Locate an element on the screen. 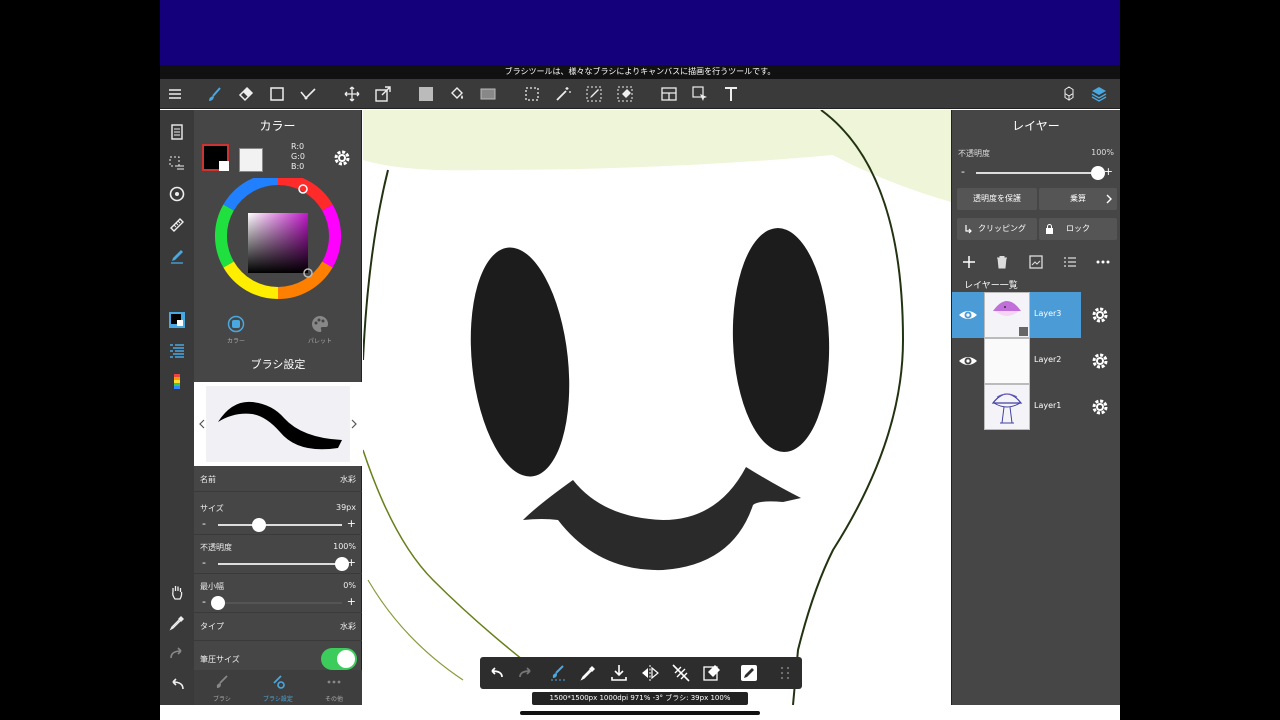 This screenshot has width=1280, height=720. gradient-icon is located at coordinates (488, 94).